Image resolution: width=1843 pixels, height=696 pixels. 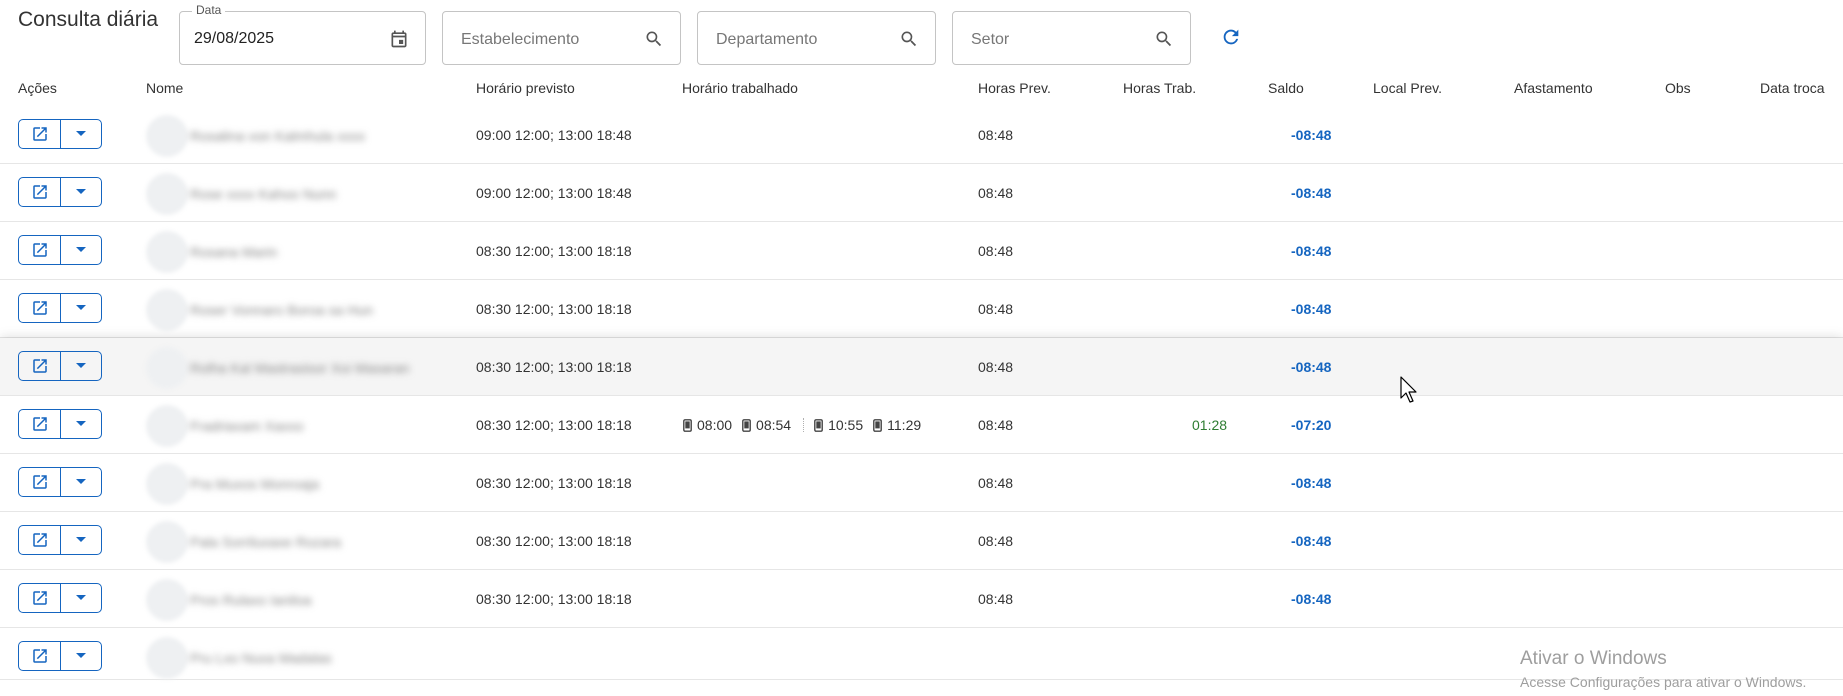 What do you see at coordinates (749, 425) in the screenshot?
I see `phone-icon` at bounding box center [749, 425].